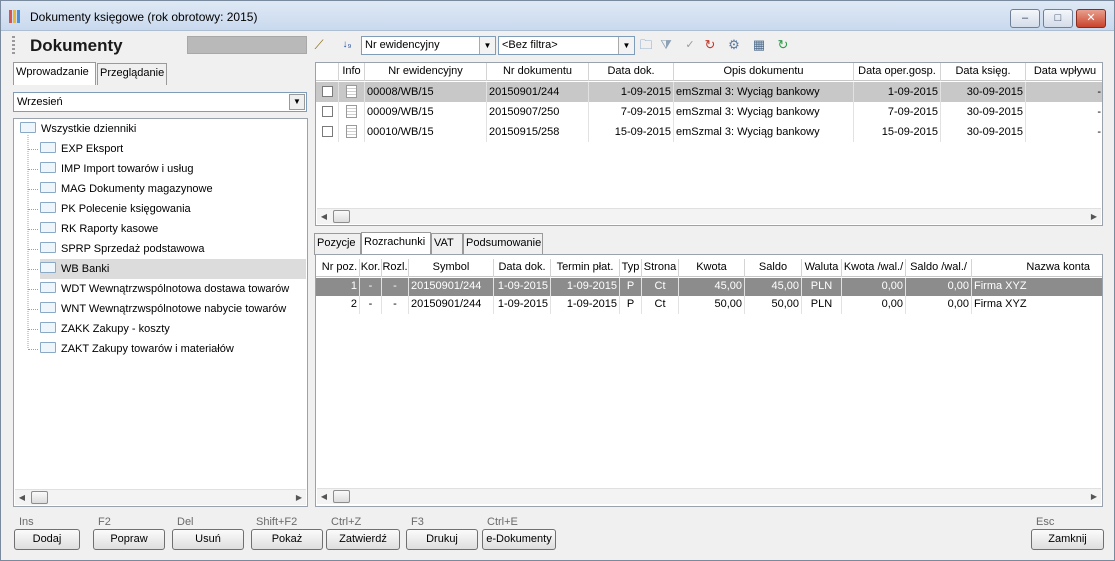  Describe the element at coordinates (1037, 268) in the screenshot. I see `column-header-nazwa-konta: Nazwa konta` at that location.